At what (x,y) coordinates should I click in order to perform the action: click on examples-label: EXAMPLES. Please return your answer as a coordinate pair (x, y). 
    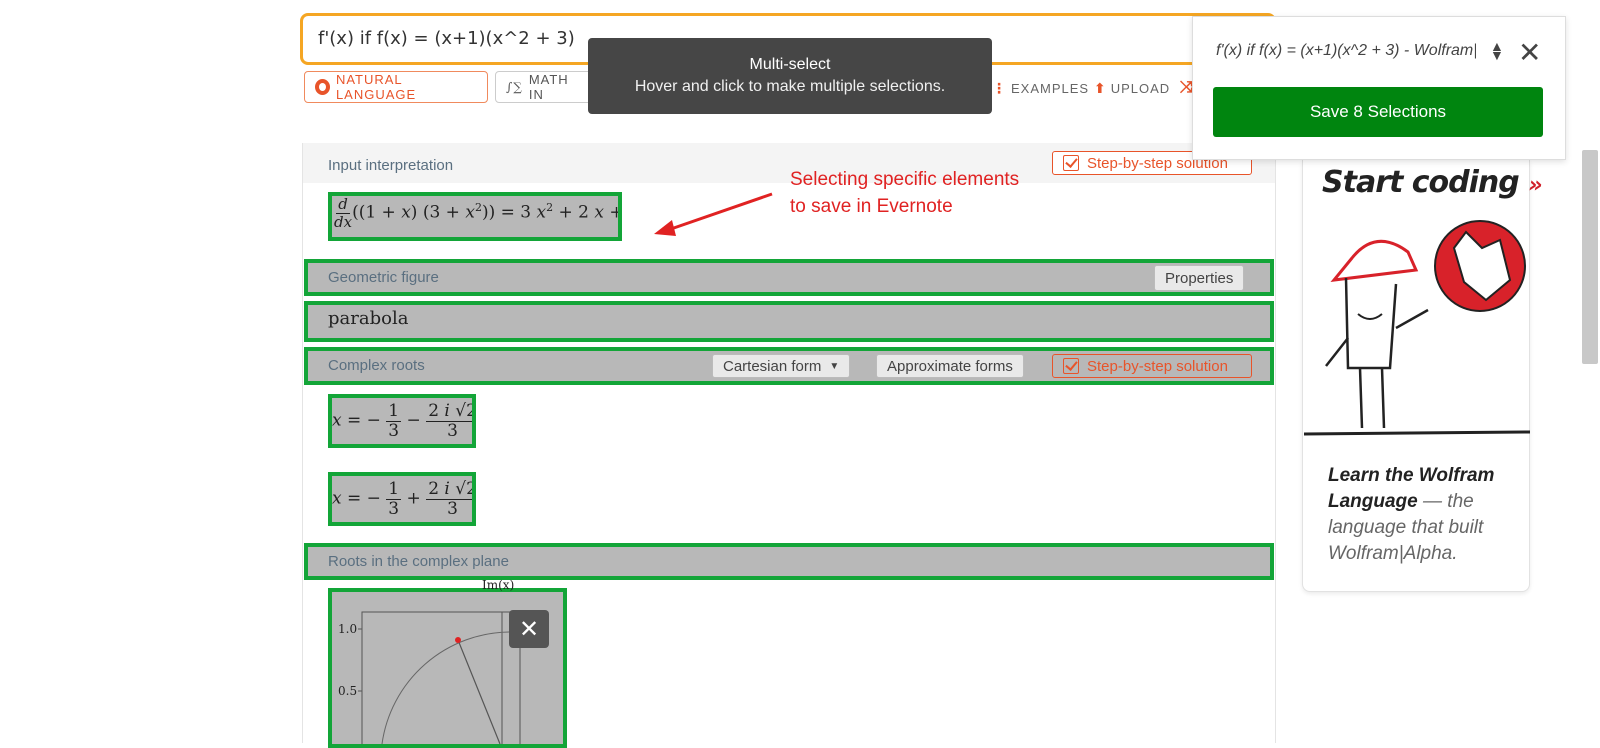
    Looking at the image, I should click on (1050, 88).